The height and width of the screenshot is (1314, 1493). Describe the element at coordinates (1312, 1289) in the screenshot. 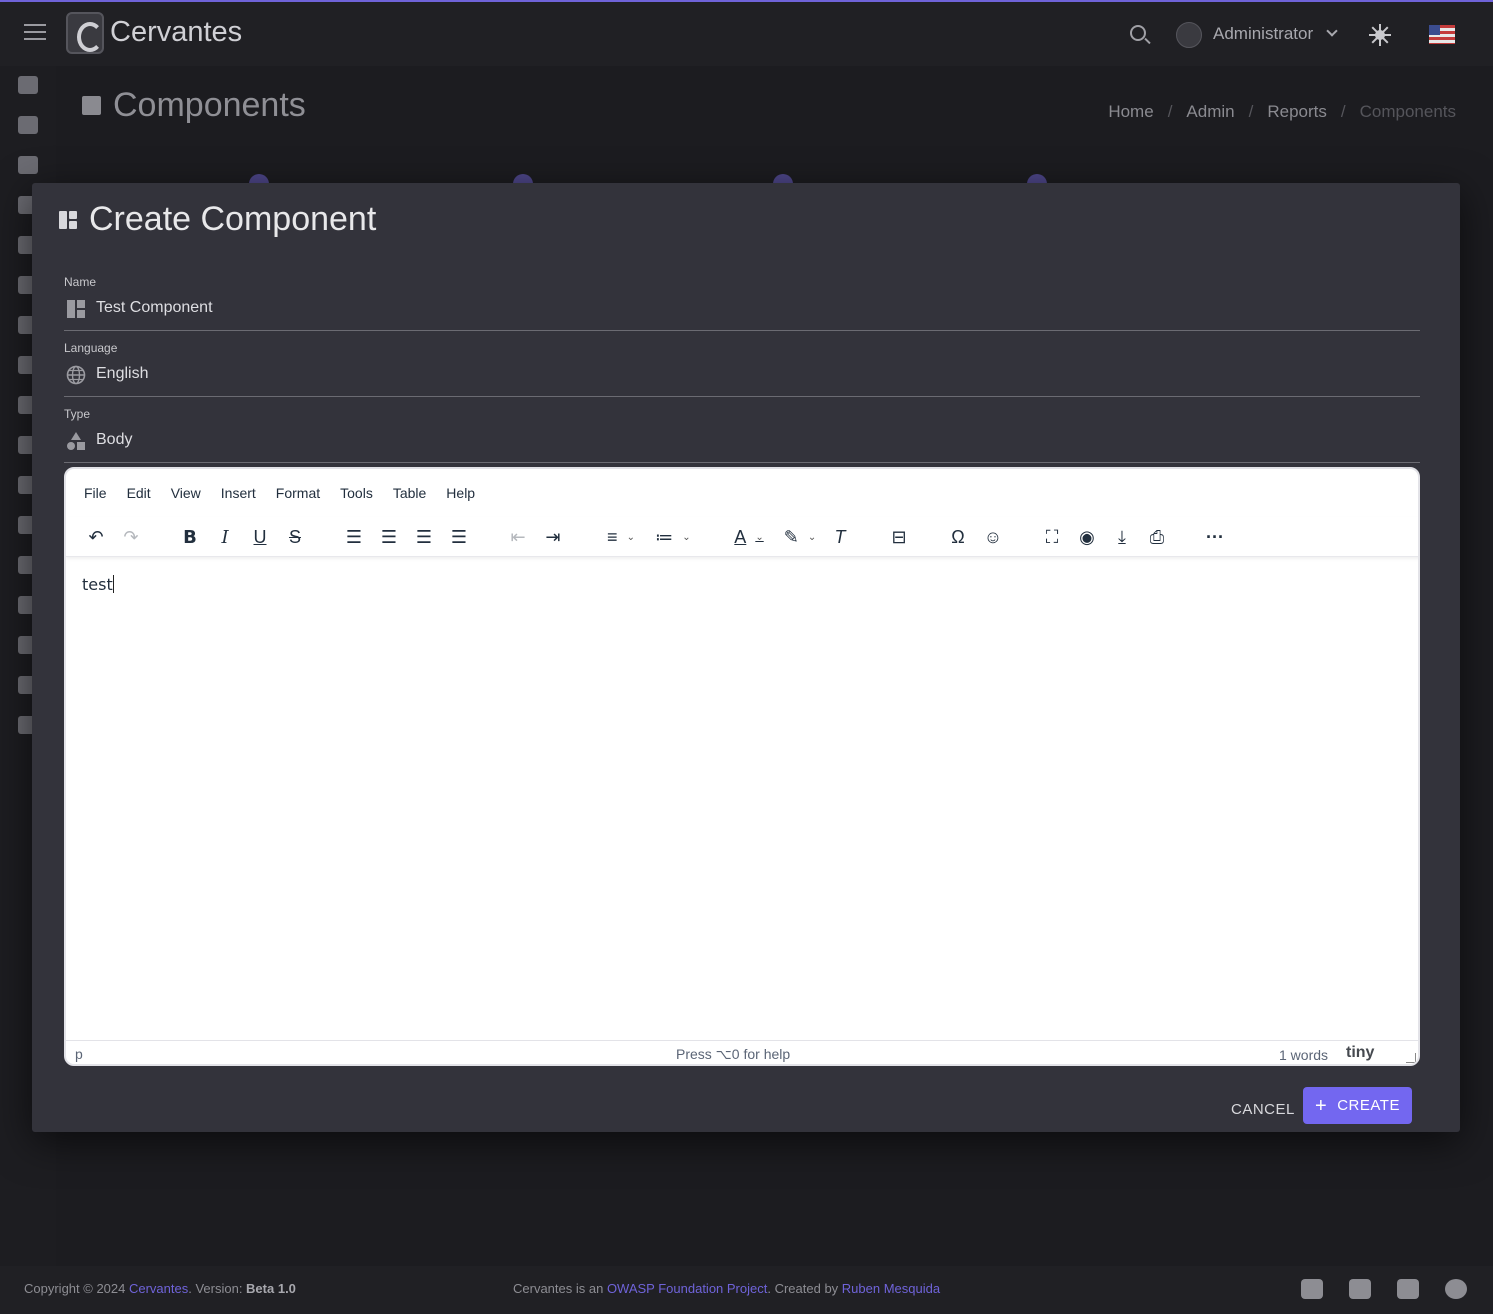

I see `twitter-icon` at that location.